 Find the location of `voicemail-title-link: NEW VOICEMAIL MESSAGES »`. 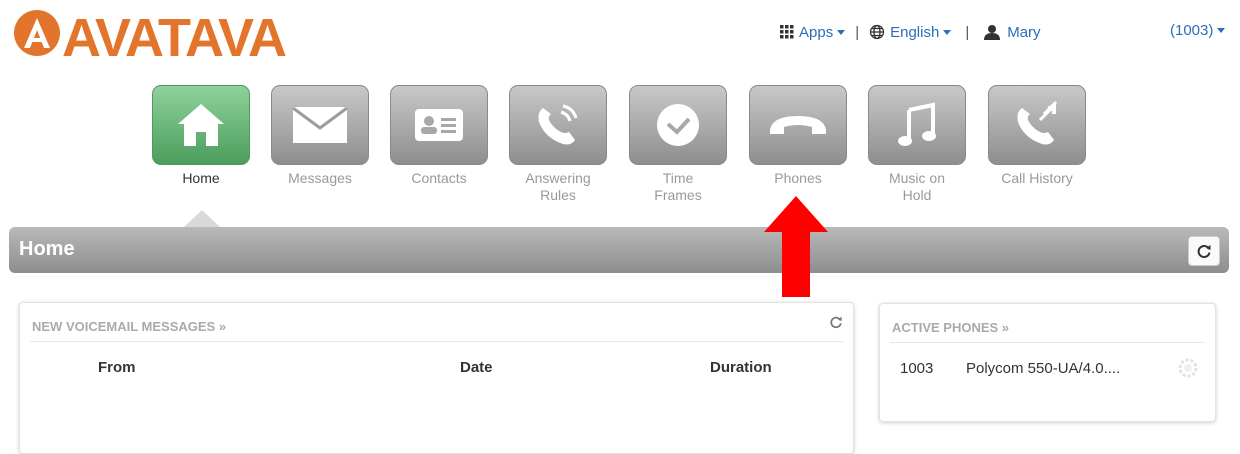

voicemail-title-link: NEW VOICEMAIL MESSAGES » is located at coordinates (129, 326).